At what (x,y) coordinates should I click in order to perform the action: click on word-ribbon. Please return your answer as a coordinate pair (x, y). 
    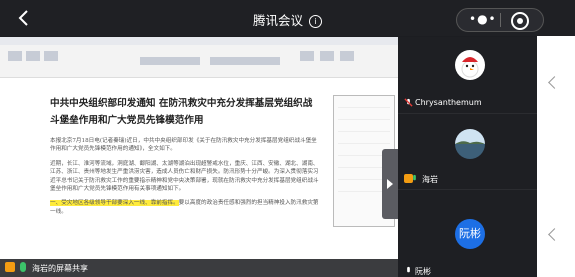
    Looking at the image, I should click on (199, 57).